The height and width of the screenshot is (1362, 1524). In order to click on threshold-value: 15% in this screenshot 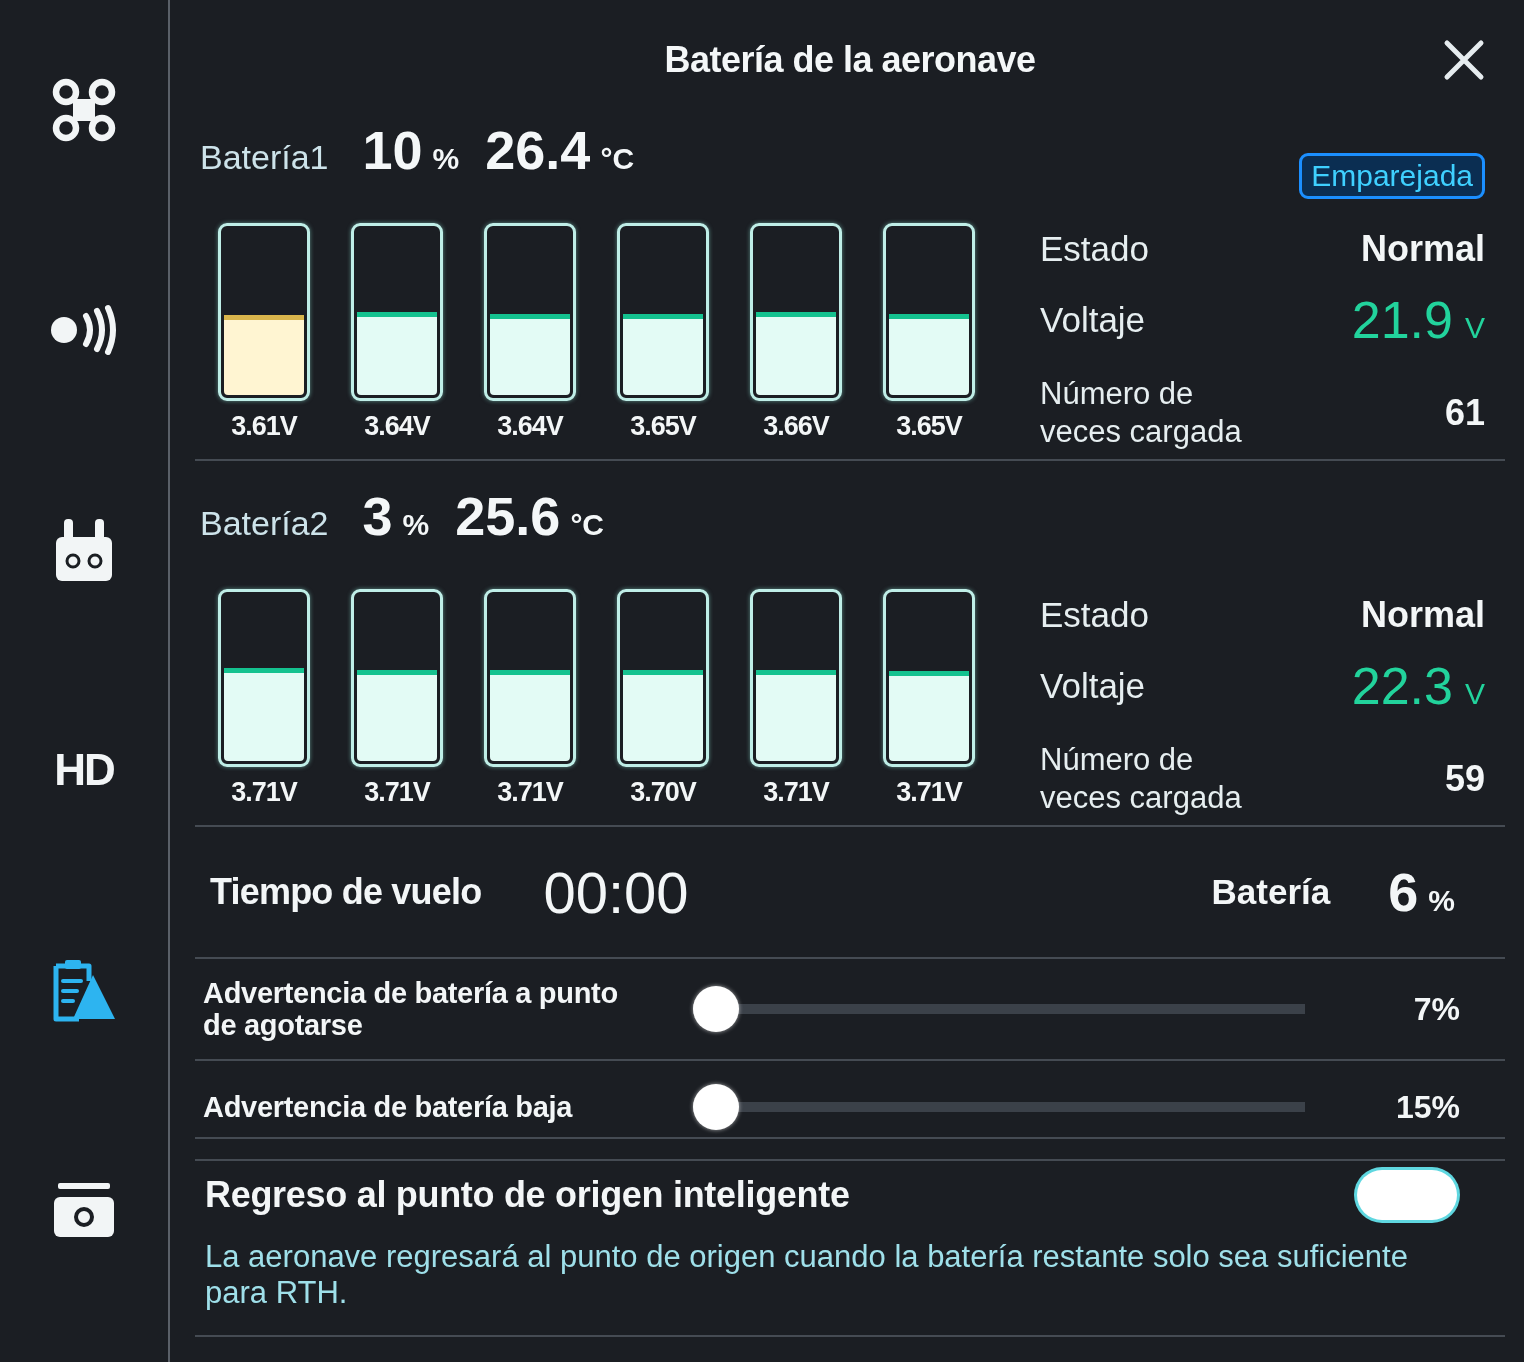, I will do `click(1427, 1107)`.